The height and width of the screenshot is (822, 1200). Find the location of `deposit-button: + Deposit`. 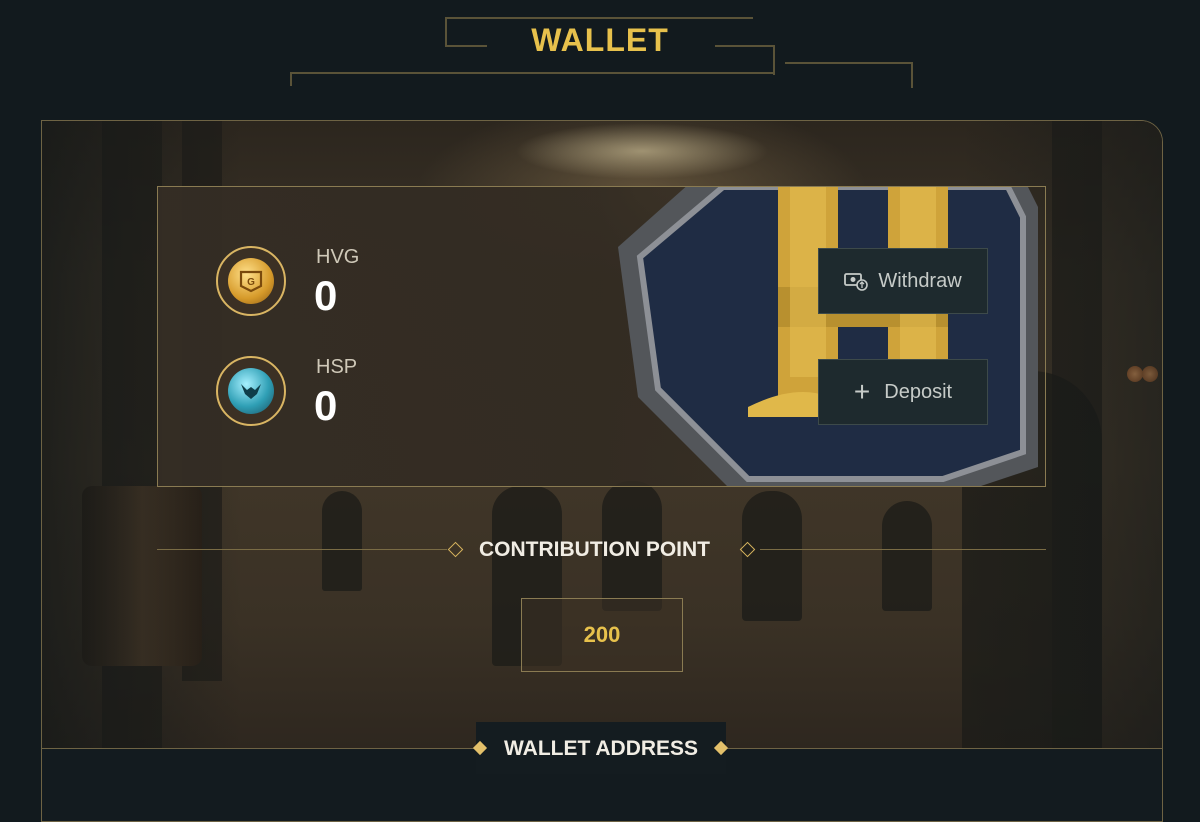

deposit-button: + Deposit is located at coordinates (903, 392).